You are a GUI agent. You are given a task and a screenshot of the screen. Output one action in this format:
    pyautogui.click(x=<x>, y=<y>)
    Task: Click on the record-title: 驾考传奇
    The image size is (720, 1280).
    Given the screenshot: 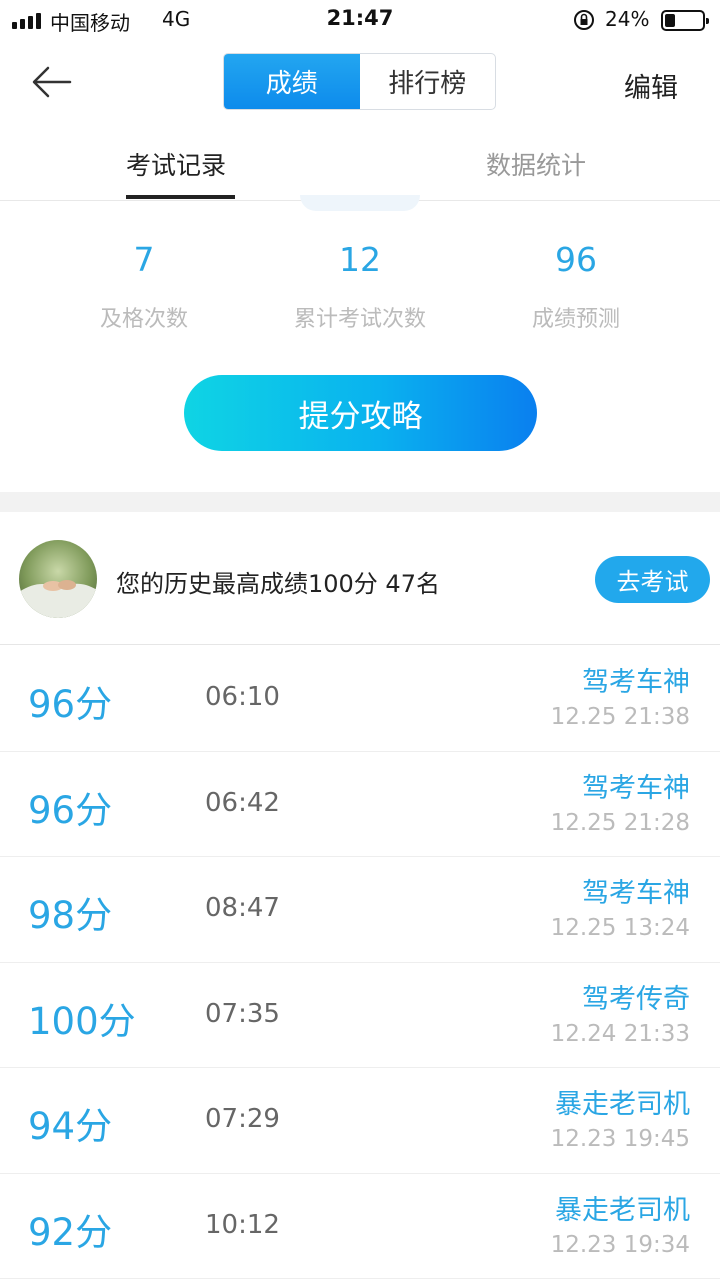 What is the action you would take?
    pyautogui.click(x=636, y=999)
    